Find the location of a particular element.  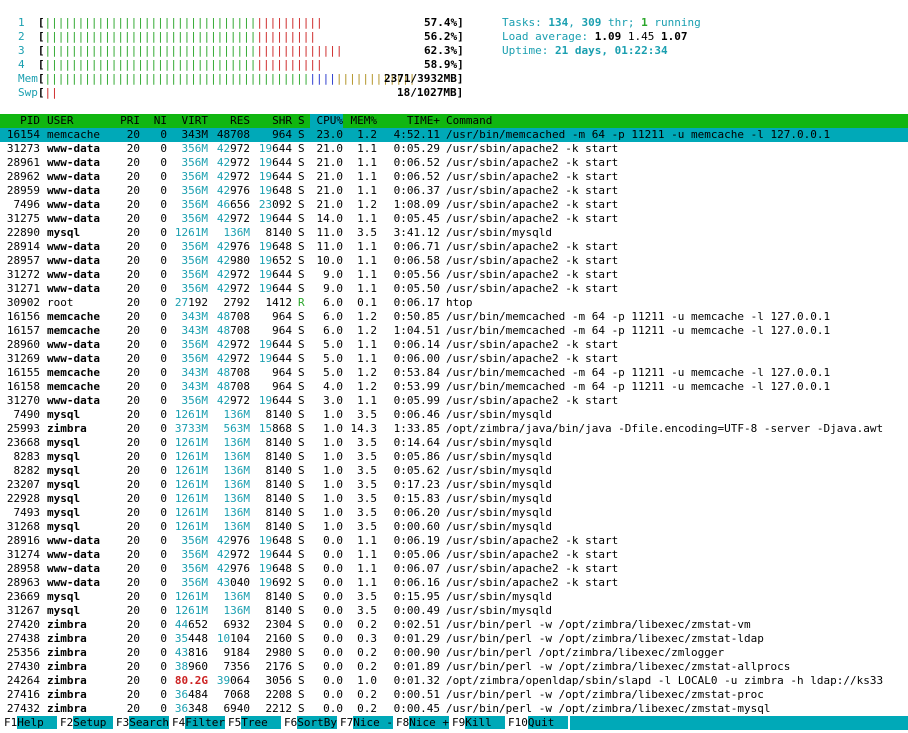

function-key-f10: F10Quit is located at coordinates (538, 723).